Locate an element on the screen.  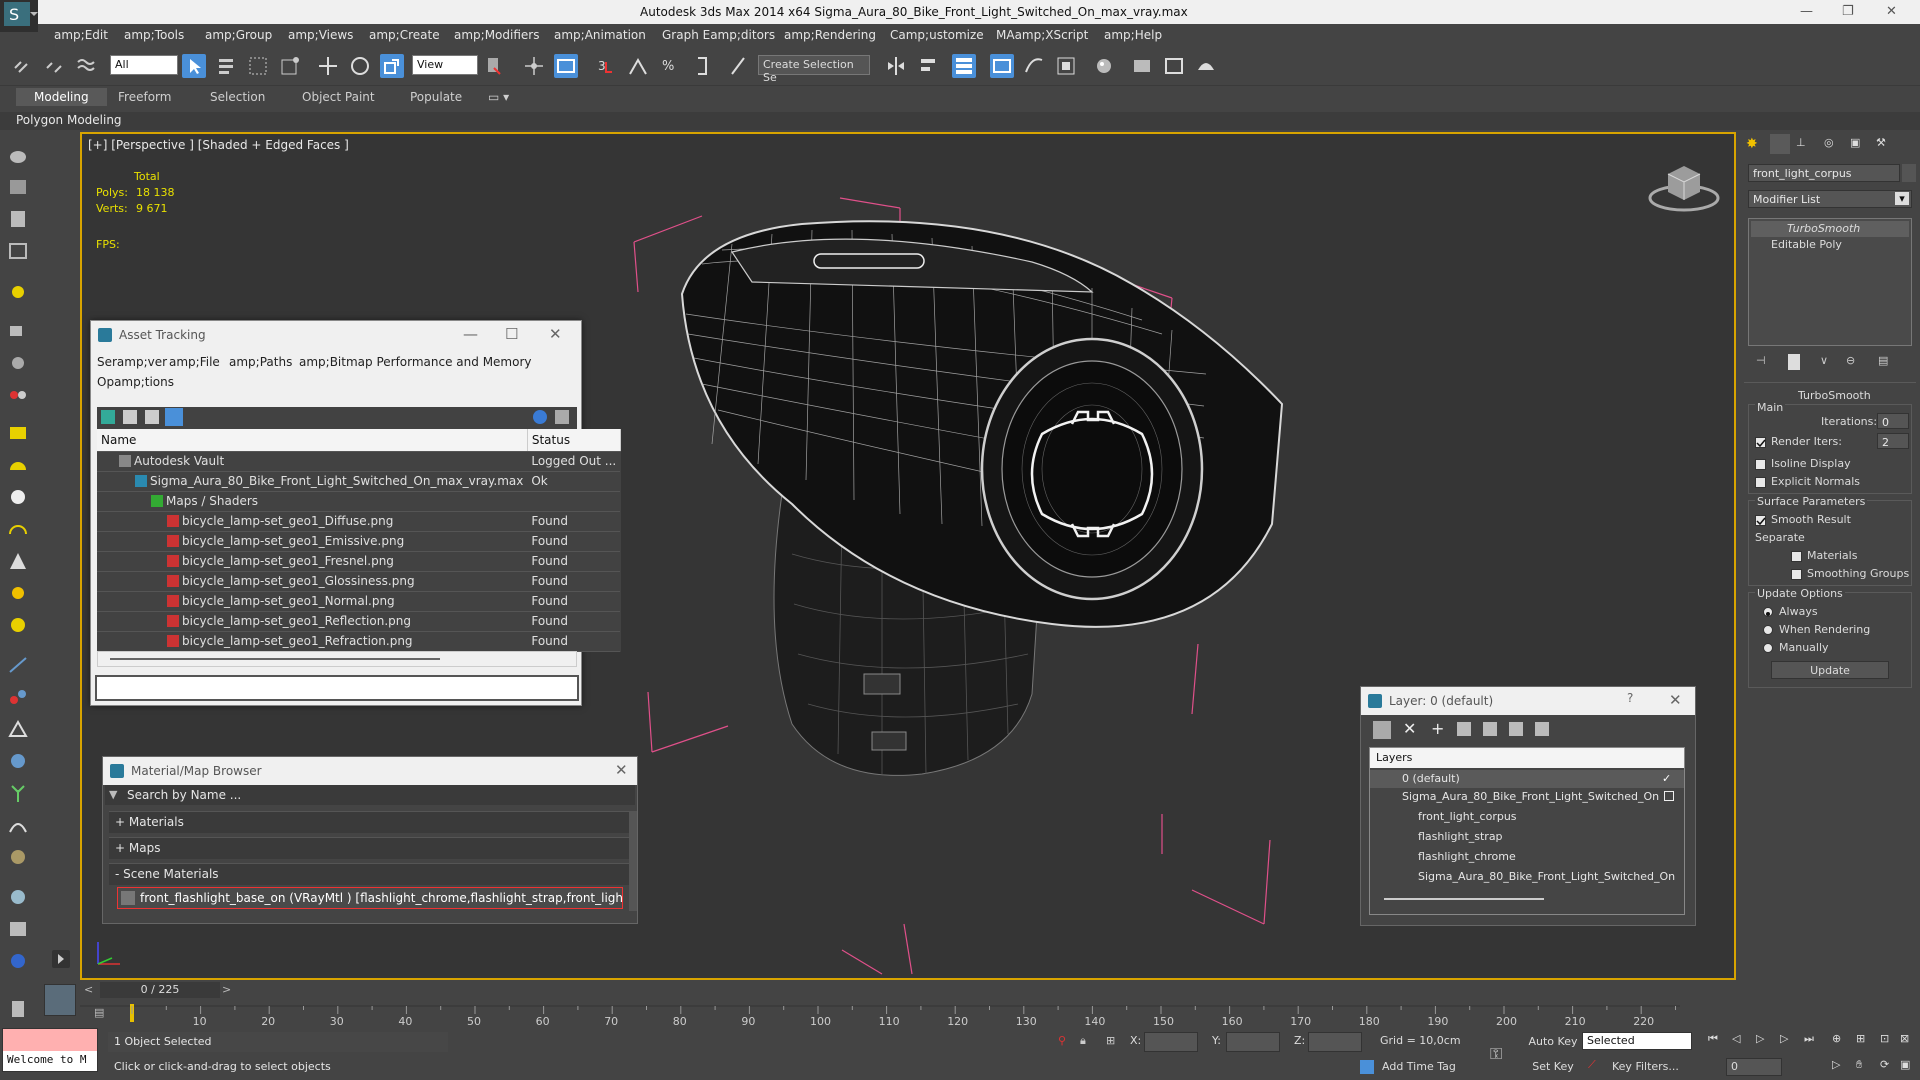
z-coord-field is located at coordinates (1335, 1042).